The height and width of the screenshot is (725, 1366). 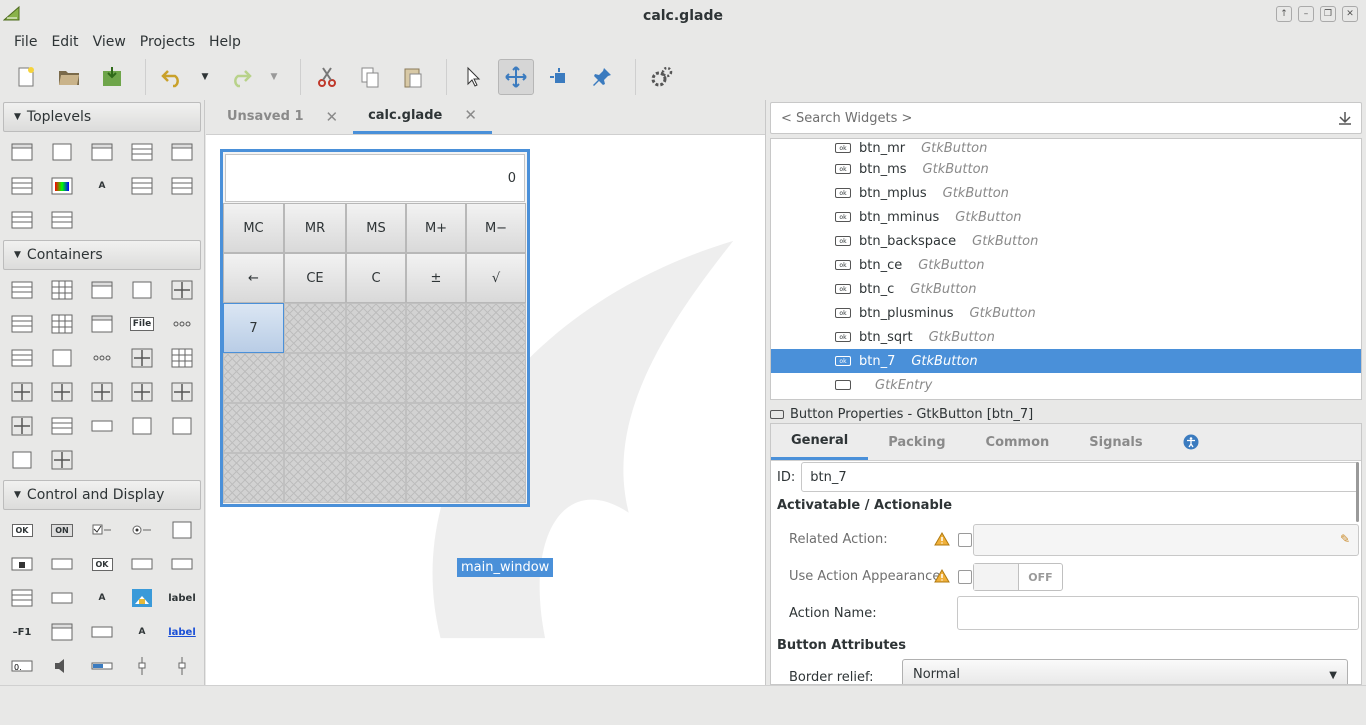 What do you see at coordinates (376, 278) in the screenshot?
I see `calc-btn-c: C` at bounding box center [376, 278].